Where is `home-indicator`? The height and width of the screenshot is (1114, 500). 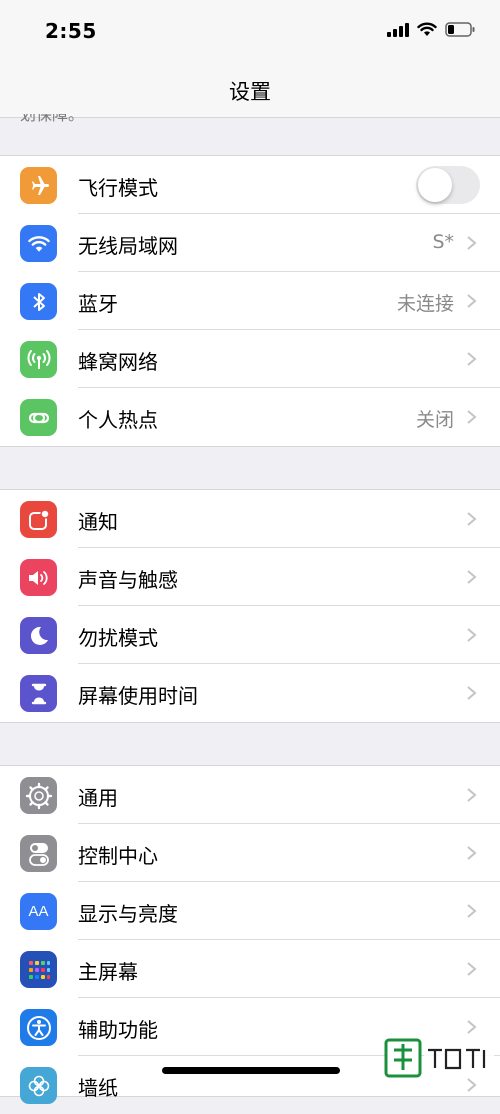
home-indicator is located at coordinates (251, 1070).